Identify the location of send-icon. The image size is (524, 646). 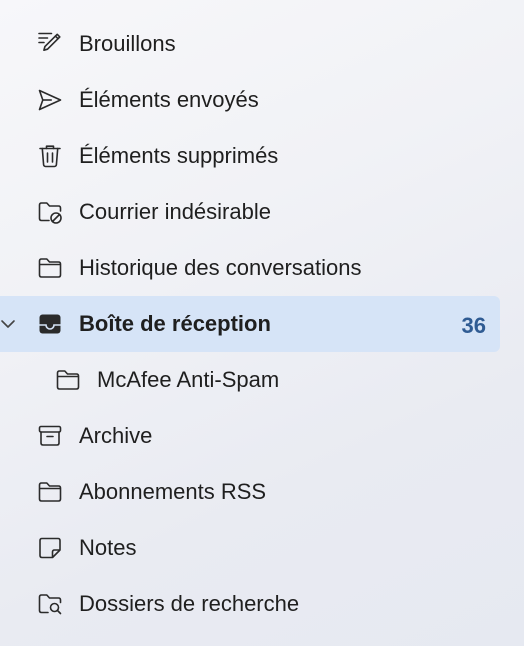
(50, 100).